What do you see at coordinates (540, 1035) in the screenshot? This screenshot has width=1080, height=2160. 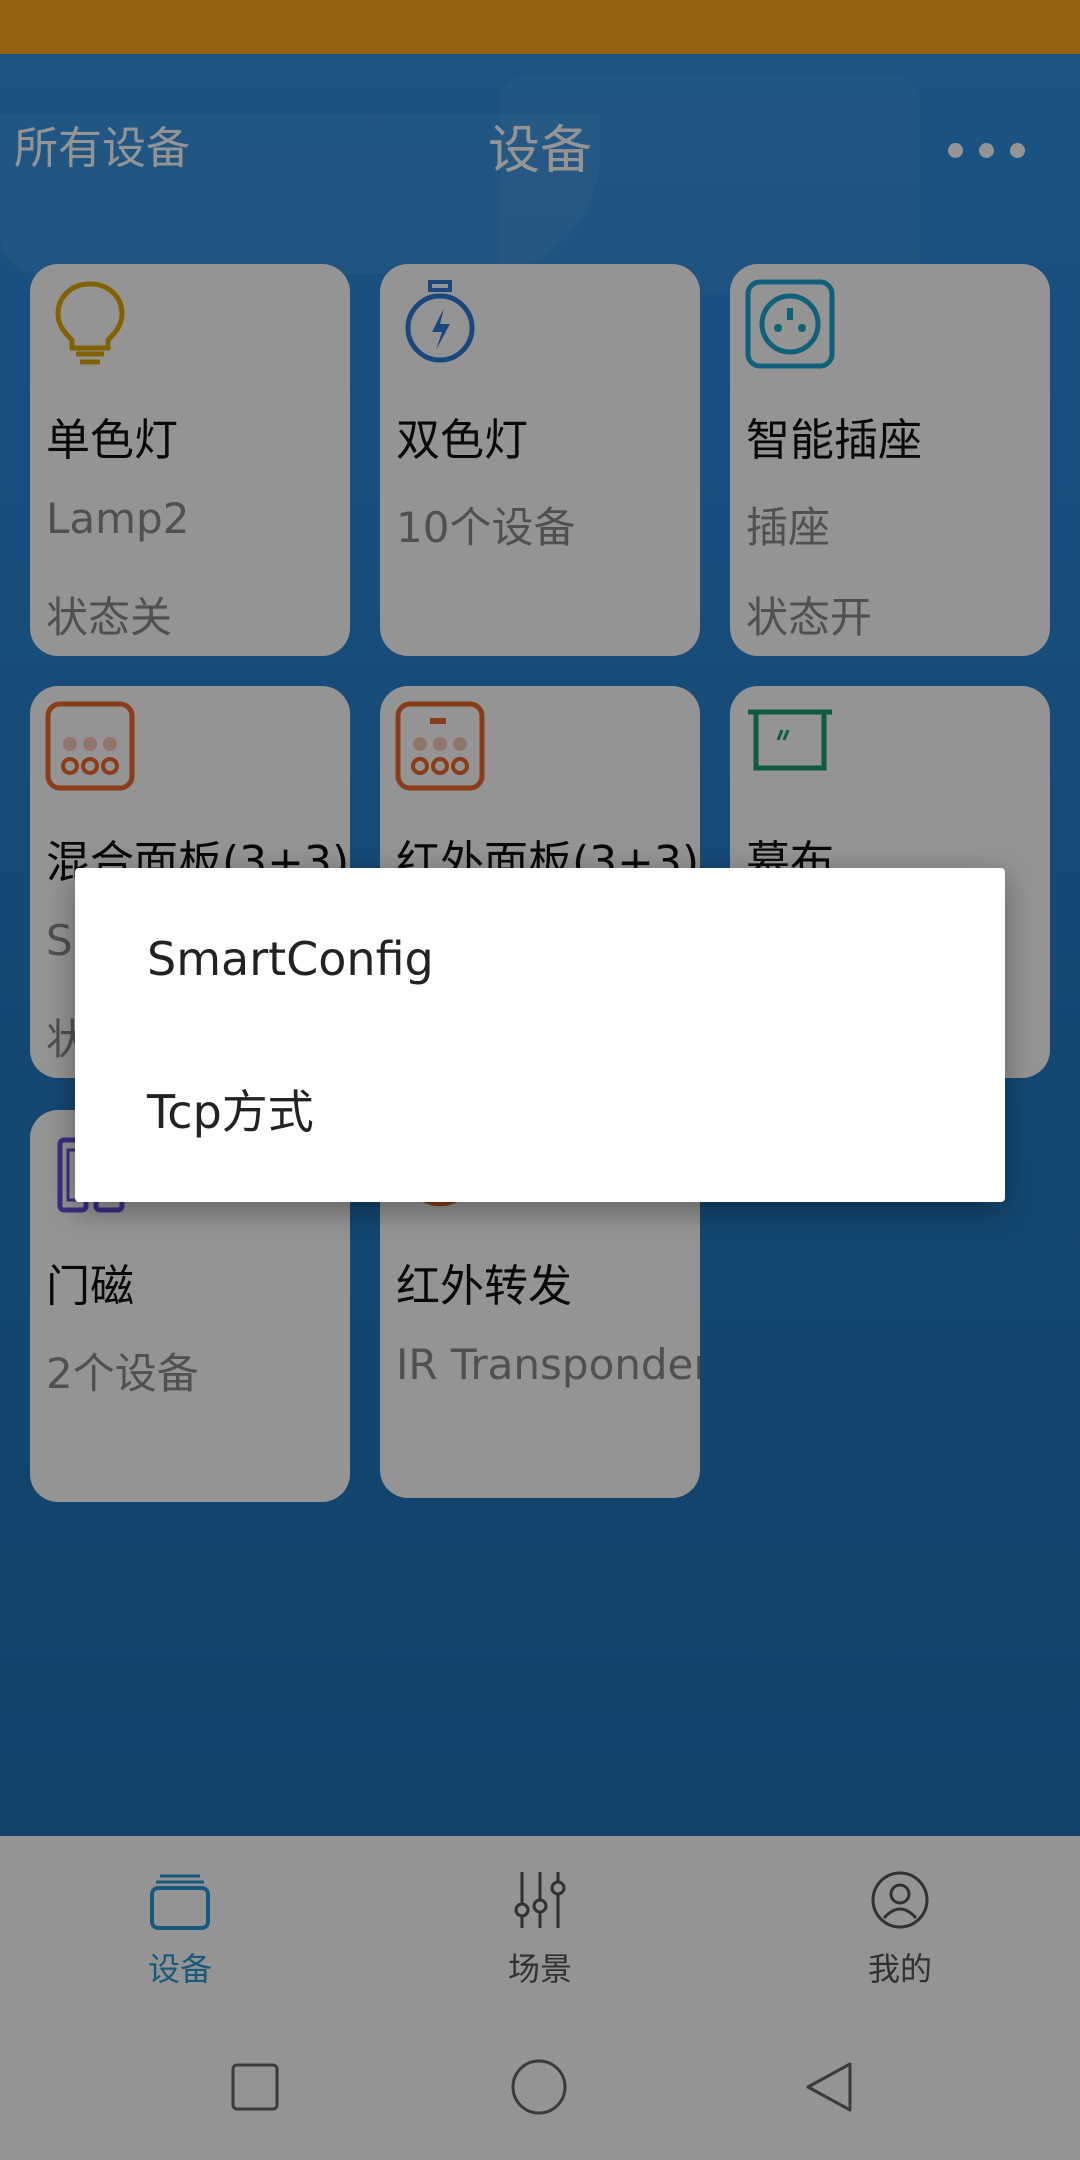 I see `config-mode-dialog: SmartConfig Tcp方式` at bounding box center [540, 1035].